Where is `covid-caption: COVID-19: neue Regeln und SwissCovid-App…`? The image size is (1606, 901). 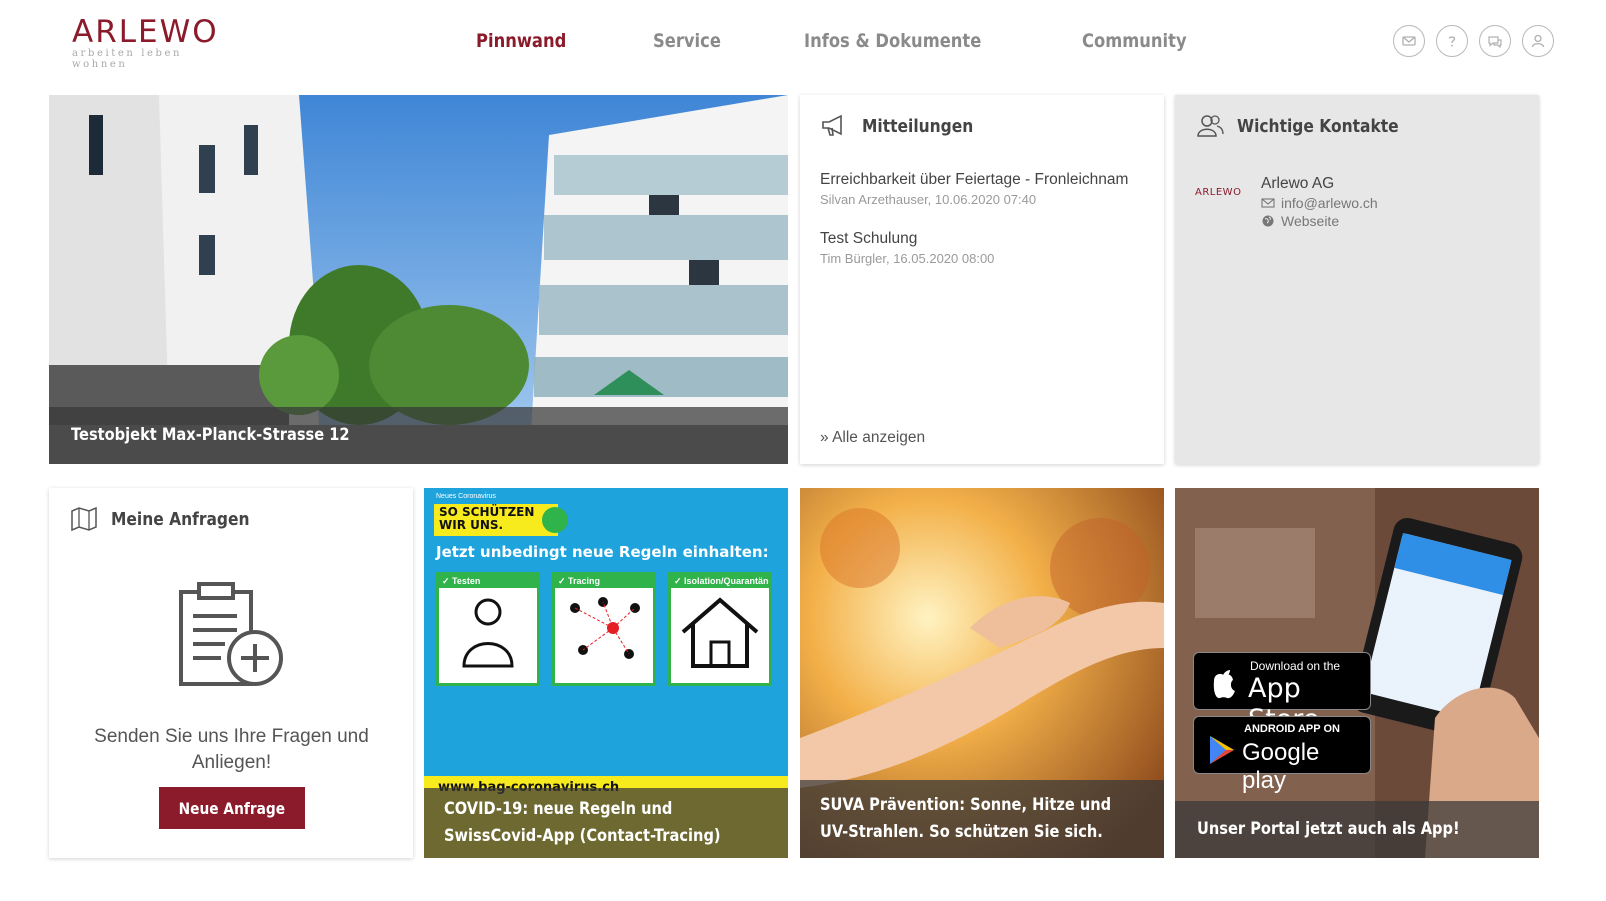 covid-caption: COVID-19: neue Regeln und SwissCovid-App… is located at coordinates (582, 822).